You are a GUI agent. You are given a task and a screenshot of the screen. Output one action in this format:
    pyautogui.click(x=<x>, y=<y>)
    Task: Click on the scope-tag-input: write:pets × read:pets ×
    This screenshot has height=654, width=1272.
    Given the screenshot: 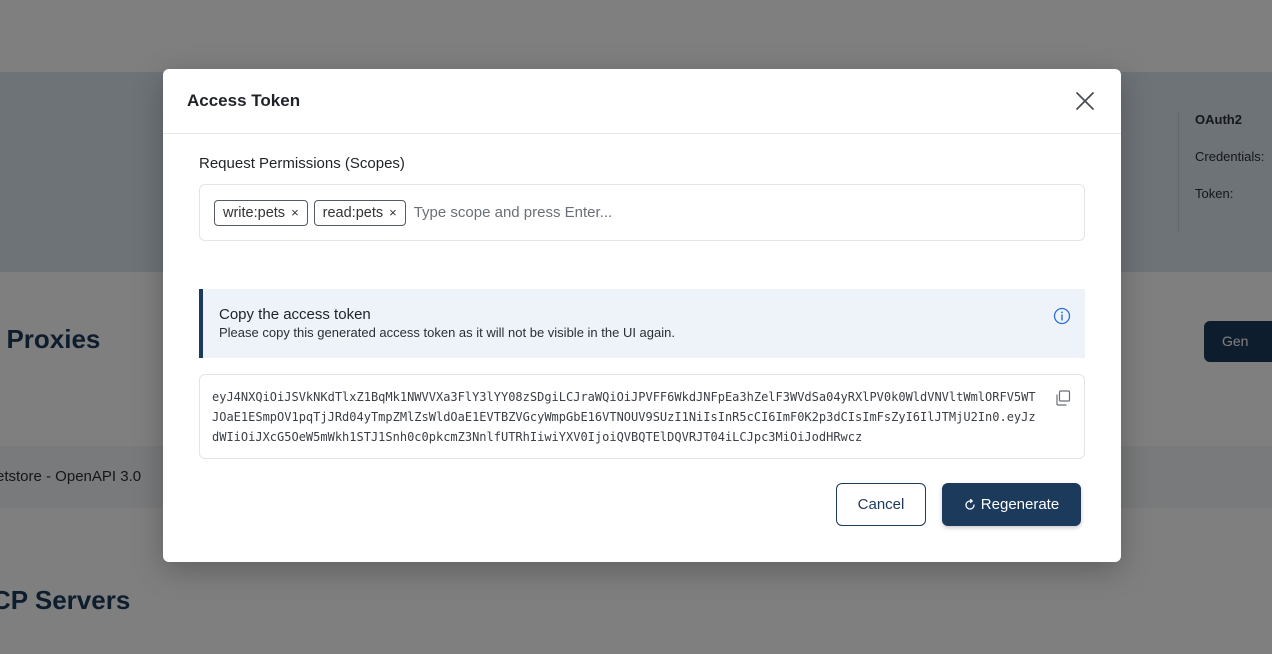 What is the action you would take?
    pyautogui.click(x=642, y=212)
    